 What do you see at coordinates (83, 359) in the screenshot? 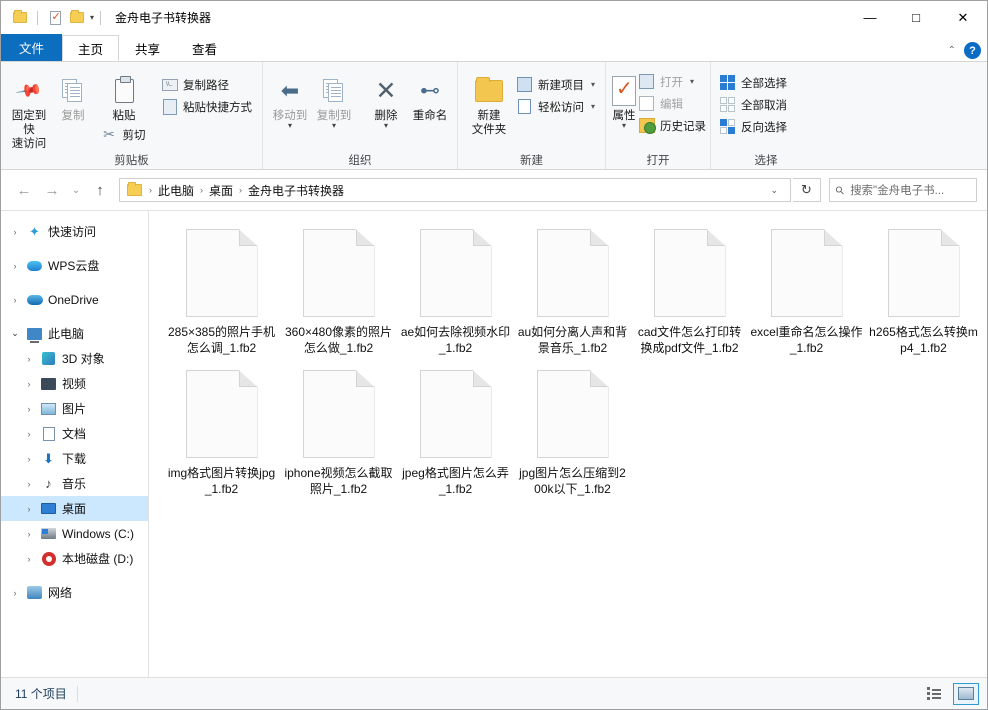
I see `sidebar-item-label: 3D 对象` at bounding box center [83, 359].